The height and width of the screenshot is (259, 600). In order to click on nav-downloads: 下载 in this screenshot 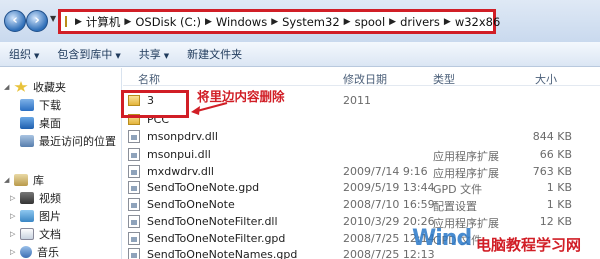, I will do `click(40, 105)`.